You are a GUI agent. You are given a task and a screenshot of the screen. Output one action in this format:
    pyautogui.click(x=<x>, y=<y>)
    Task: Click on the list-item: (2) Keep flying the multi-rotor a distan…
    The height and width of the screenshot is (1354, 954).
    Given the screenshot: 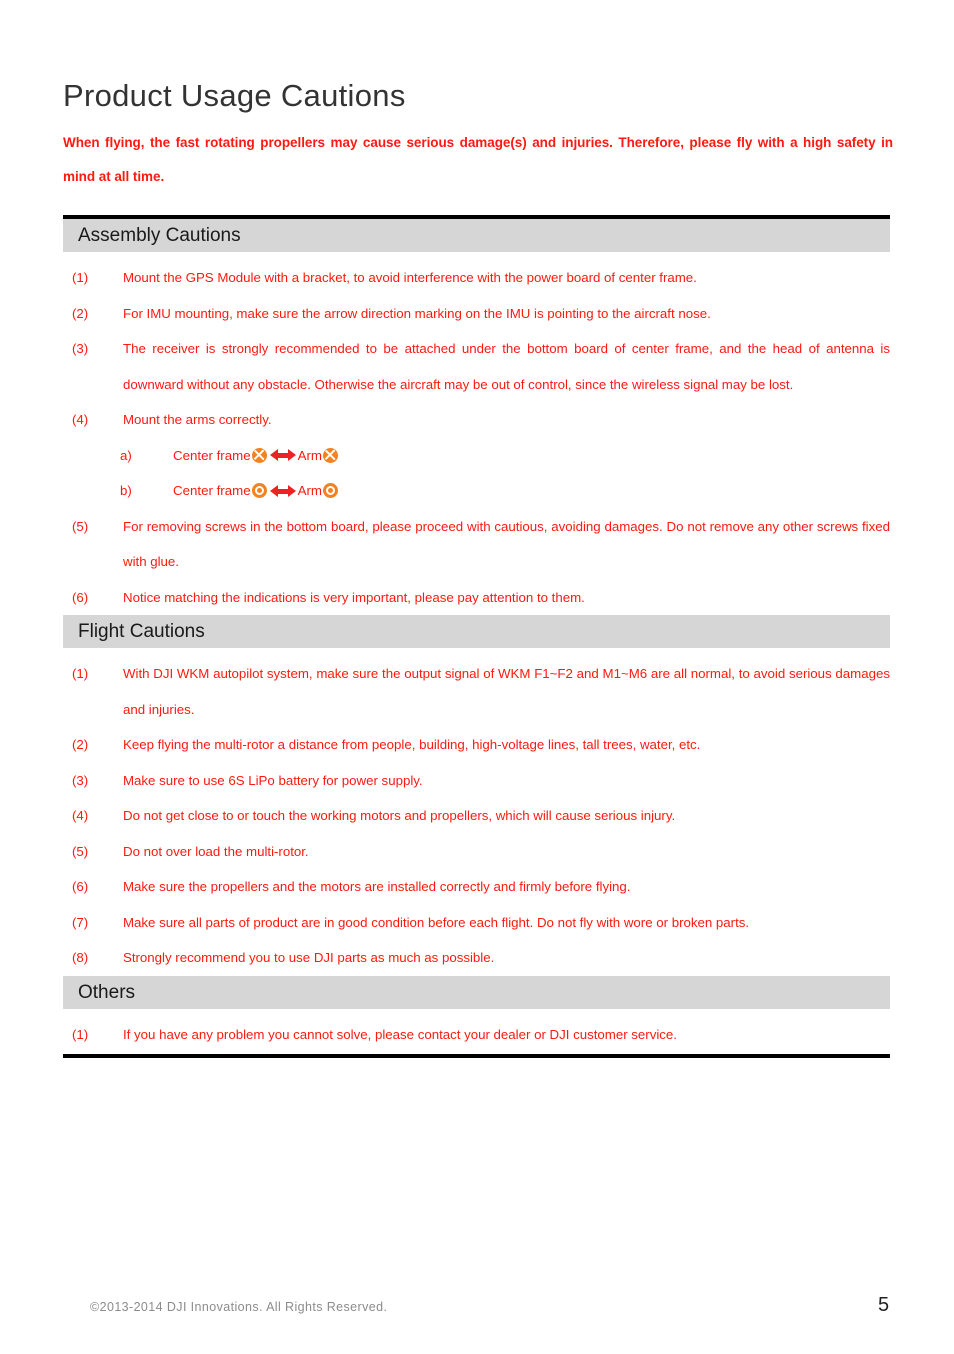 What is the action you would take?
    pyautogui.click(x=476, y=745)
    